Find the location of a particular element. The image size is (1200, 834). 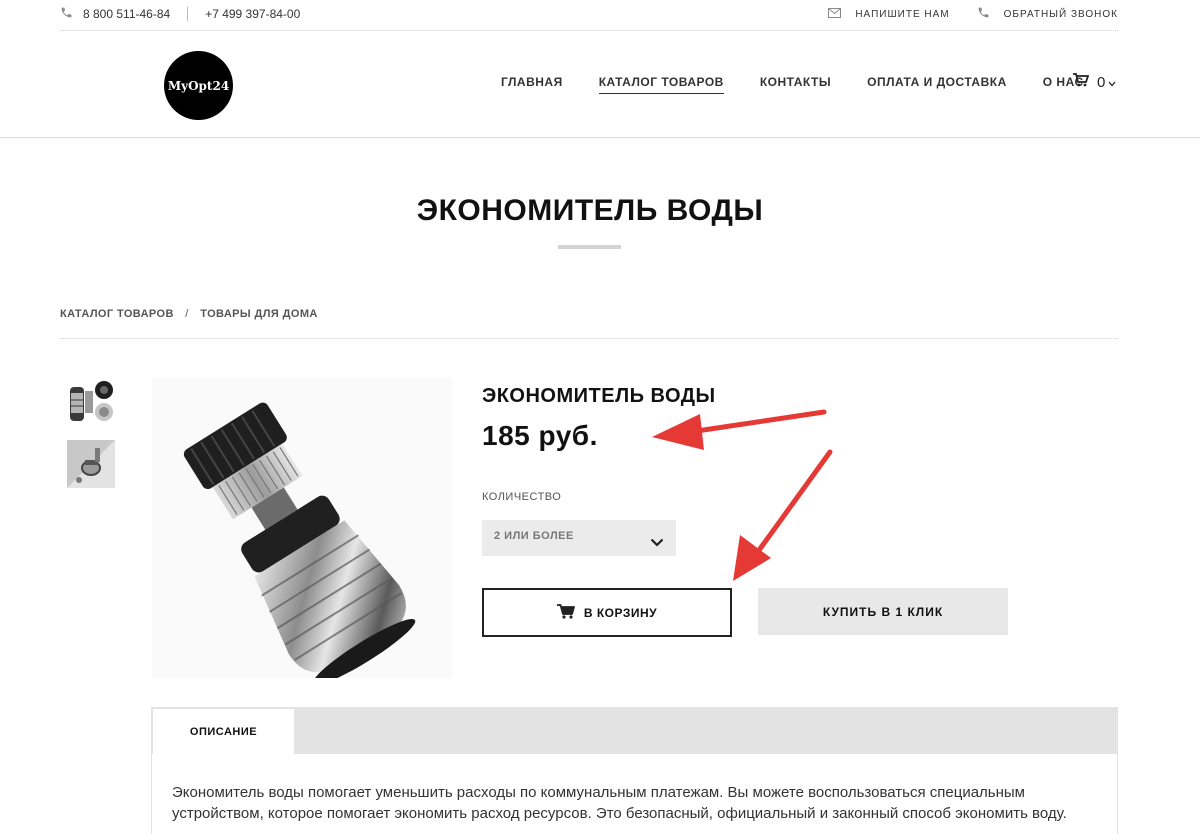

product-main-image is located at coordinates (302, 531).